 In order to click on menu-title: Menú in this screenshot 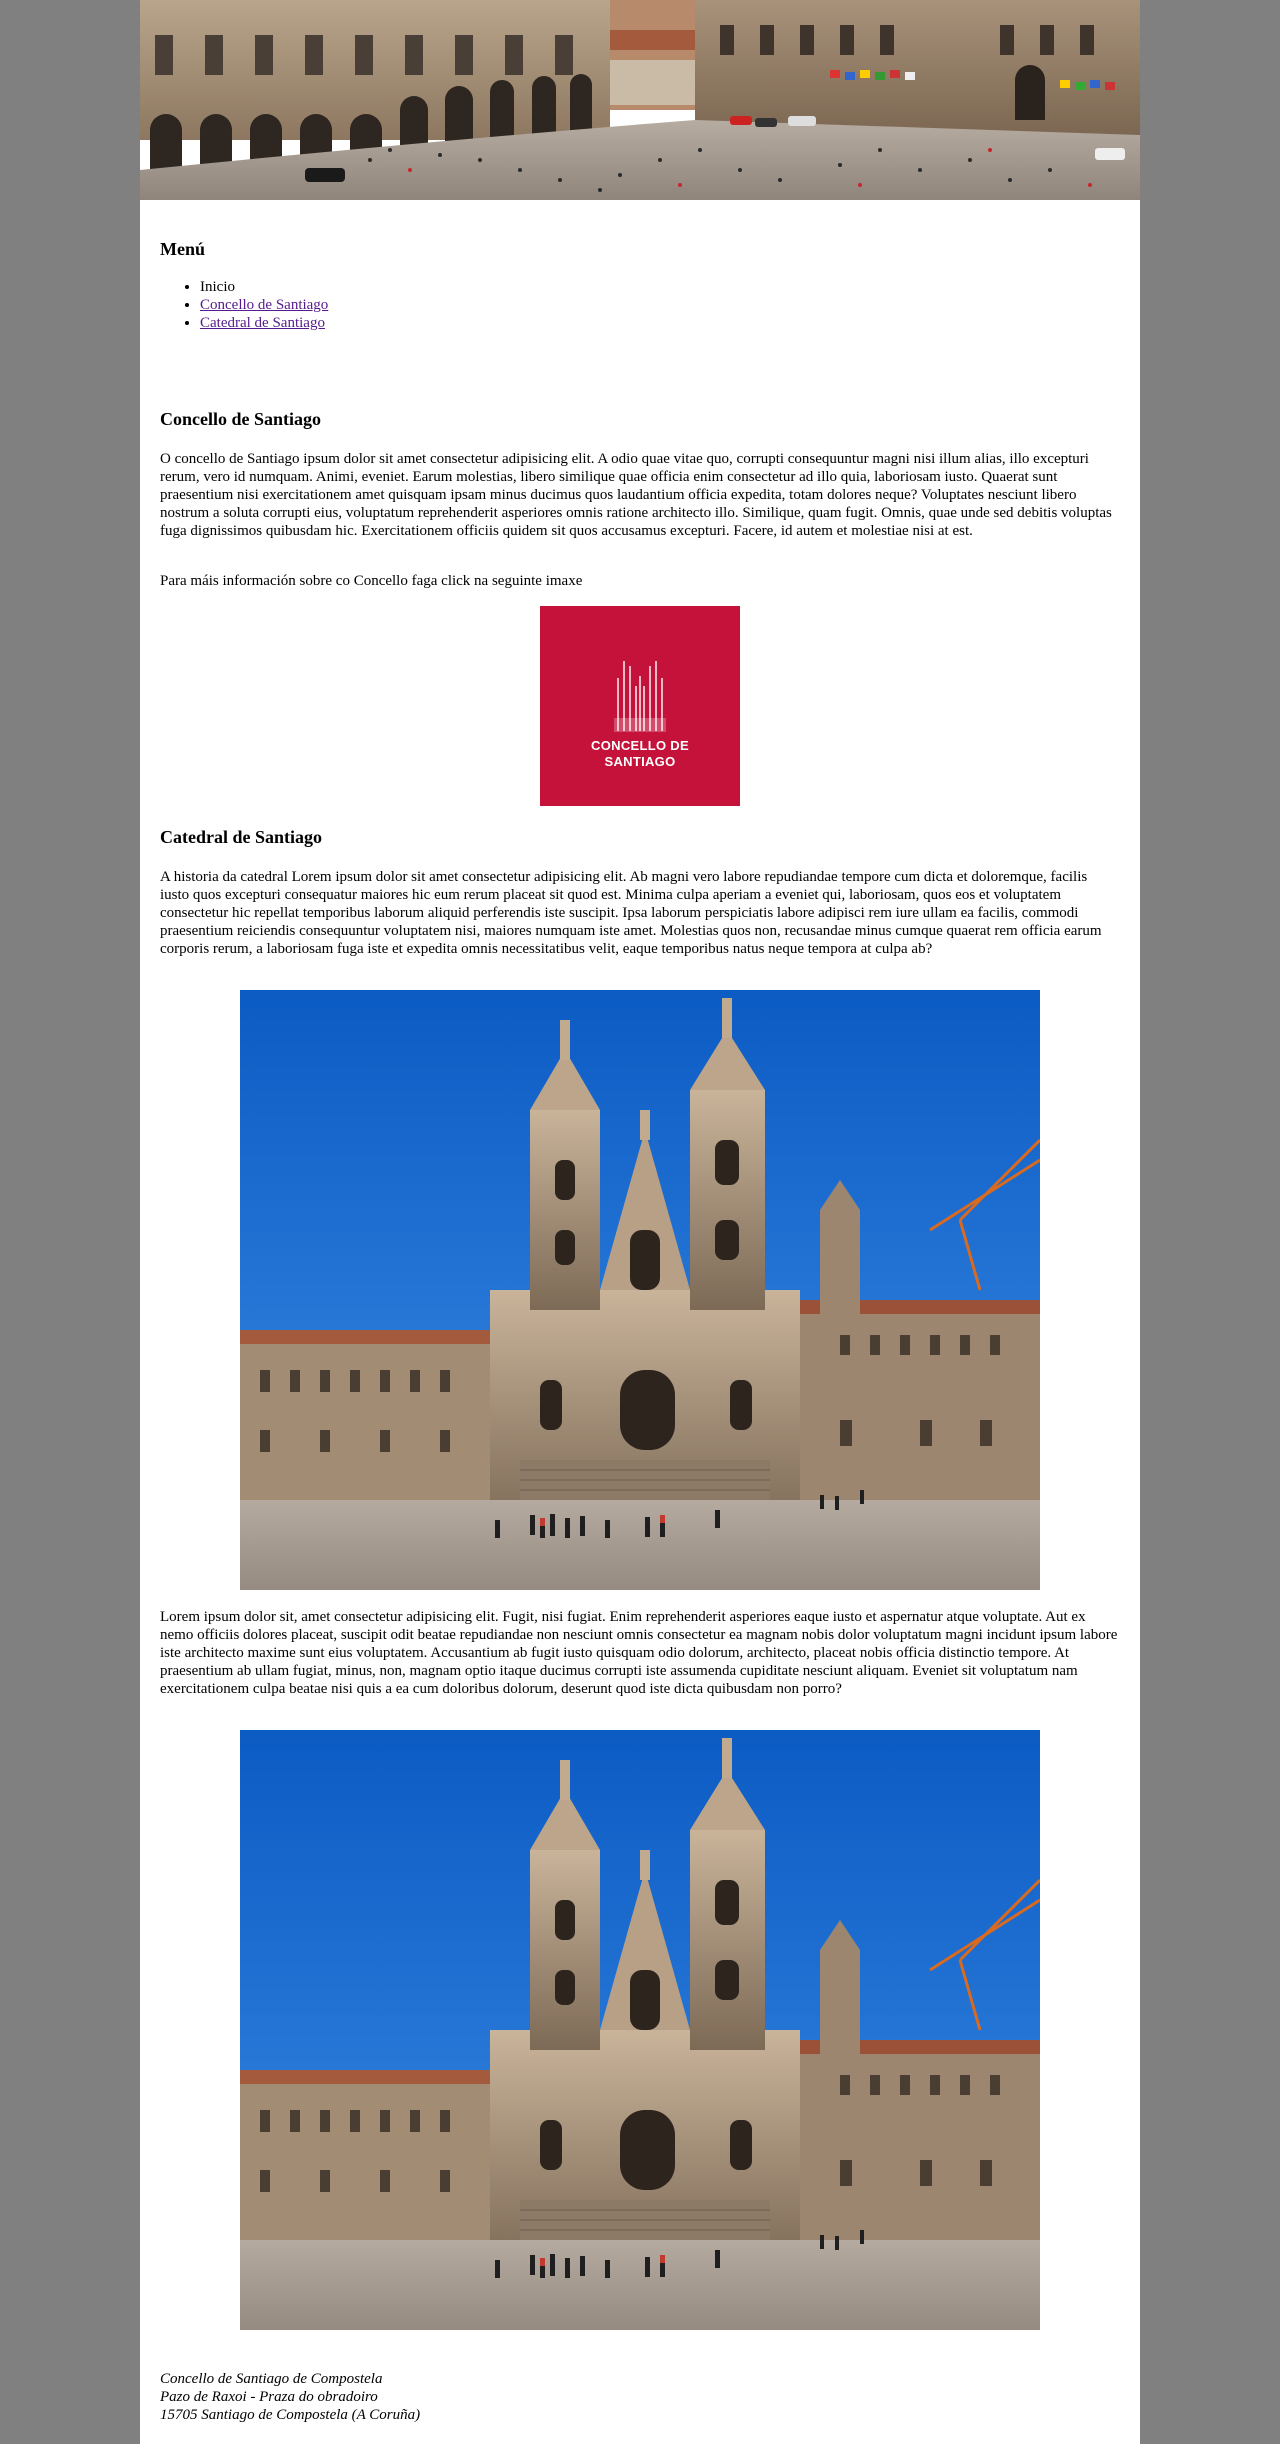, I will do `click(182, 249)`.